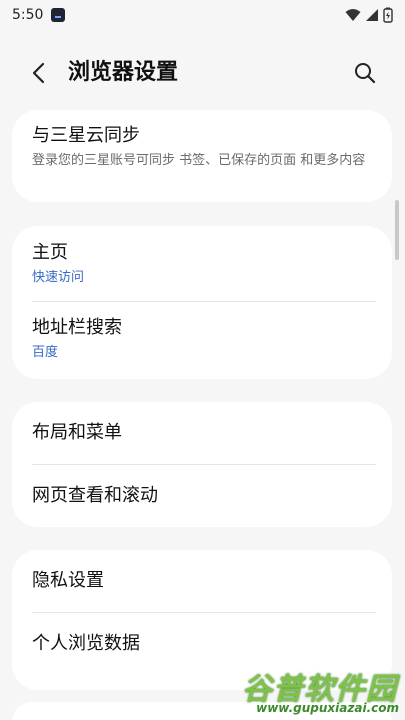 This screenshot has height=720, width=405. I want to click on app-bar: 浏览器设置, so click(202, 73).